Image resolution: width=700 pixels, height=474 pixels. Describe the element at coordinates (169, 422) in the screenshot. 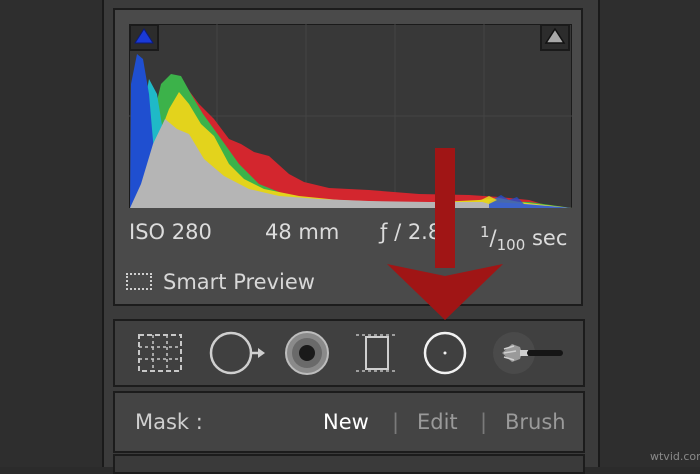

I see `mask-label: Mask :` at that location.